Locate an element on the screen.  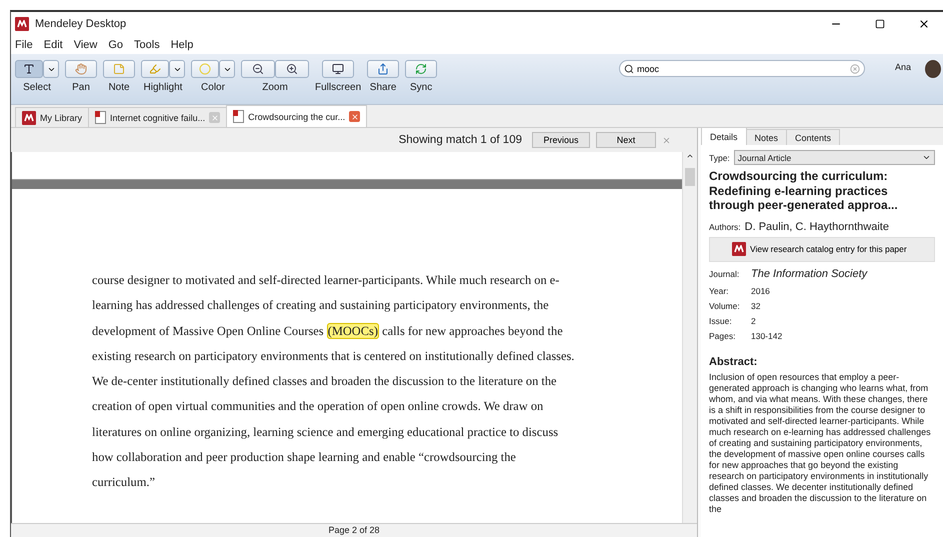
maximize-icon is located at coordinates (880, 24).